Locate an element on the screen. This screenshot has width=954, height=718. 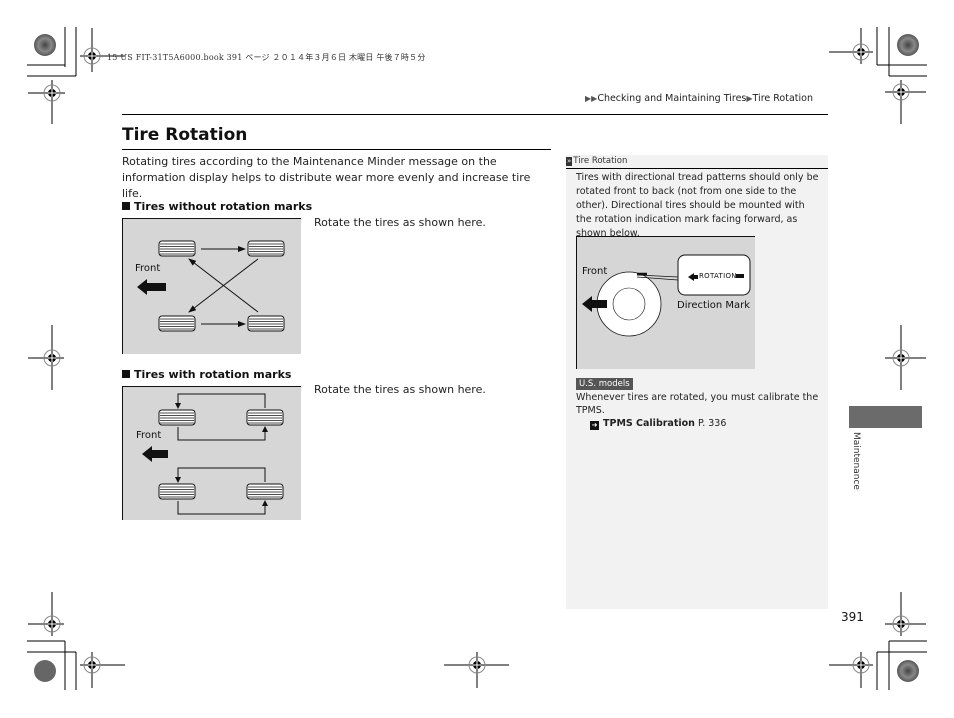
chapter-label: Maintenance is located at coordinates (856, 461).